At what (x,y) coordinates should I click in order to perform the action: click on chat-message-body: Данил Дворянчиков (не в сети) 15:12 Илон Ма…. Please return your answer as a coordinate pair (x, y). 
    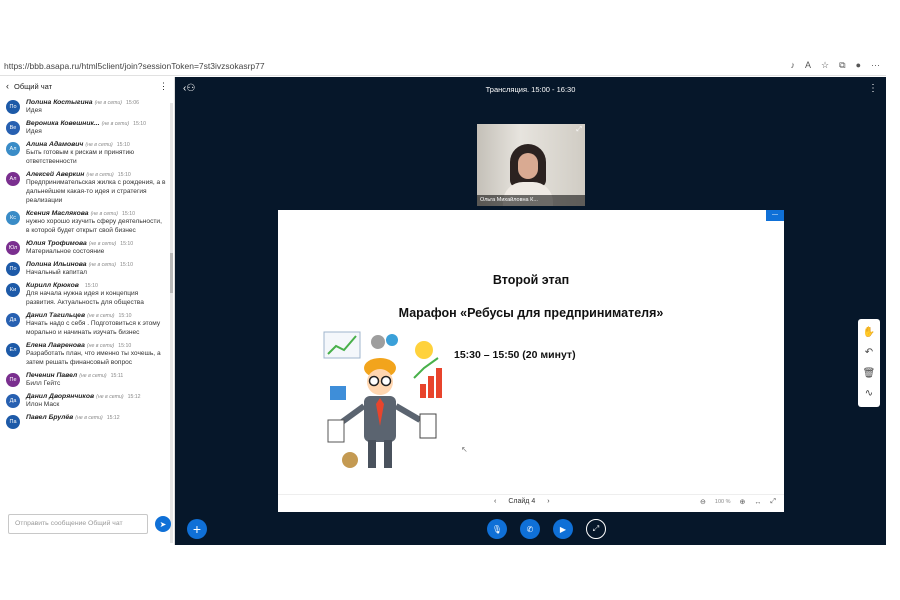
    Looking at the image, I should click on (96, 401).